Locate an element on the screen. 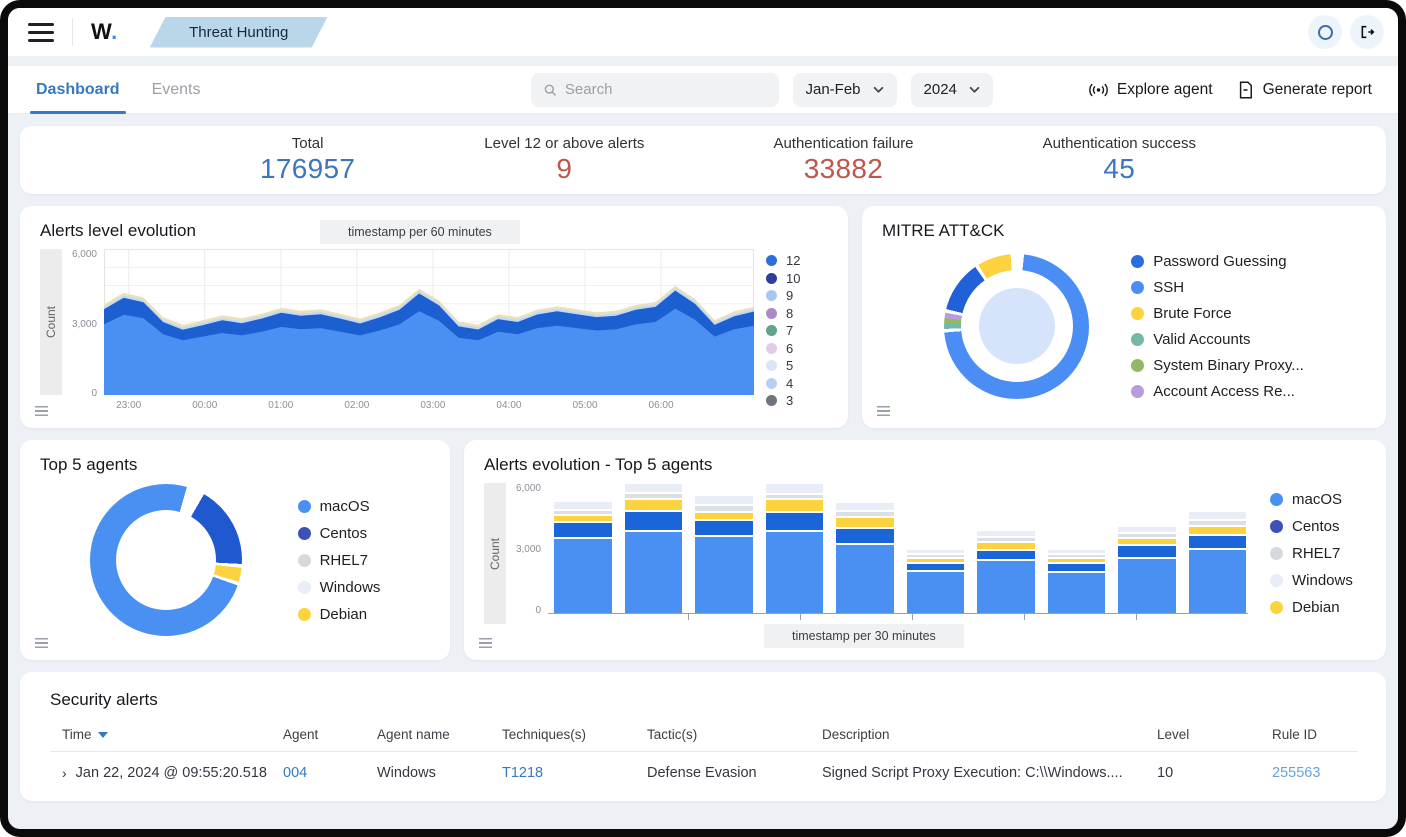 Image resolution: width=1406 pixels, height=837 pixels. tab-dashboard: Dashboard is located at coordinates (78, 90).